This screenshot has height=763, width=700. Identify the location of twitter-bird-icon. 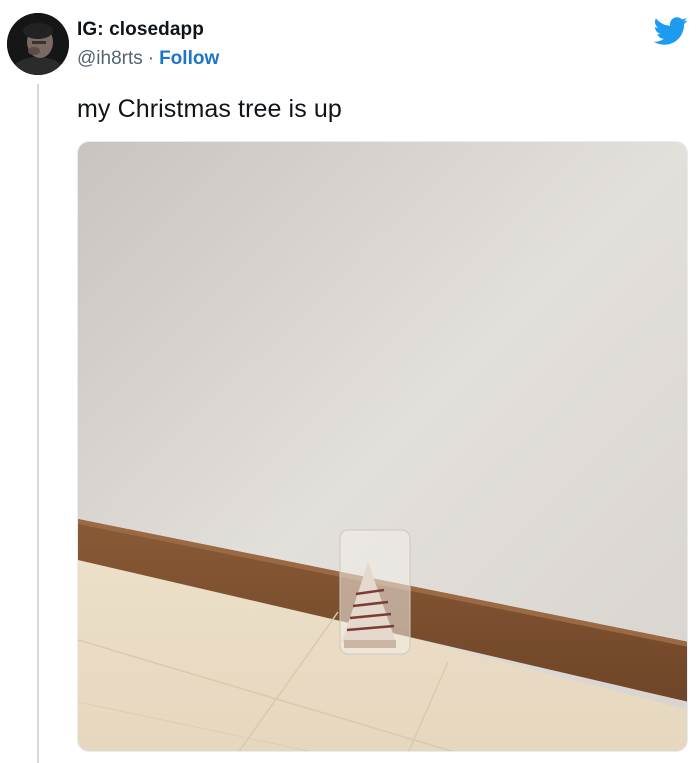
(671, 31).